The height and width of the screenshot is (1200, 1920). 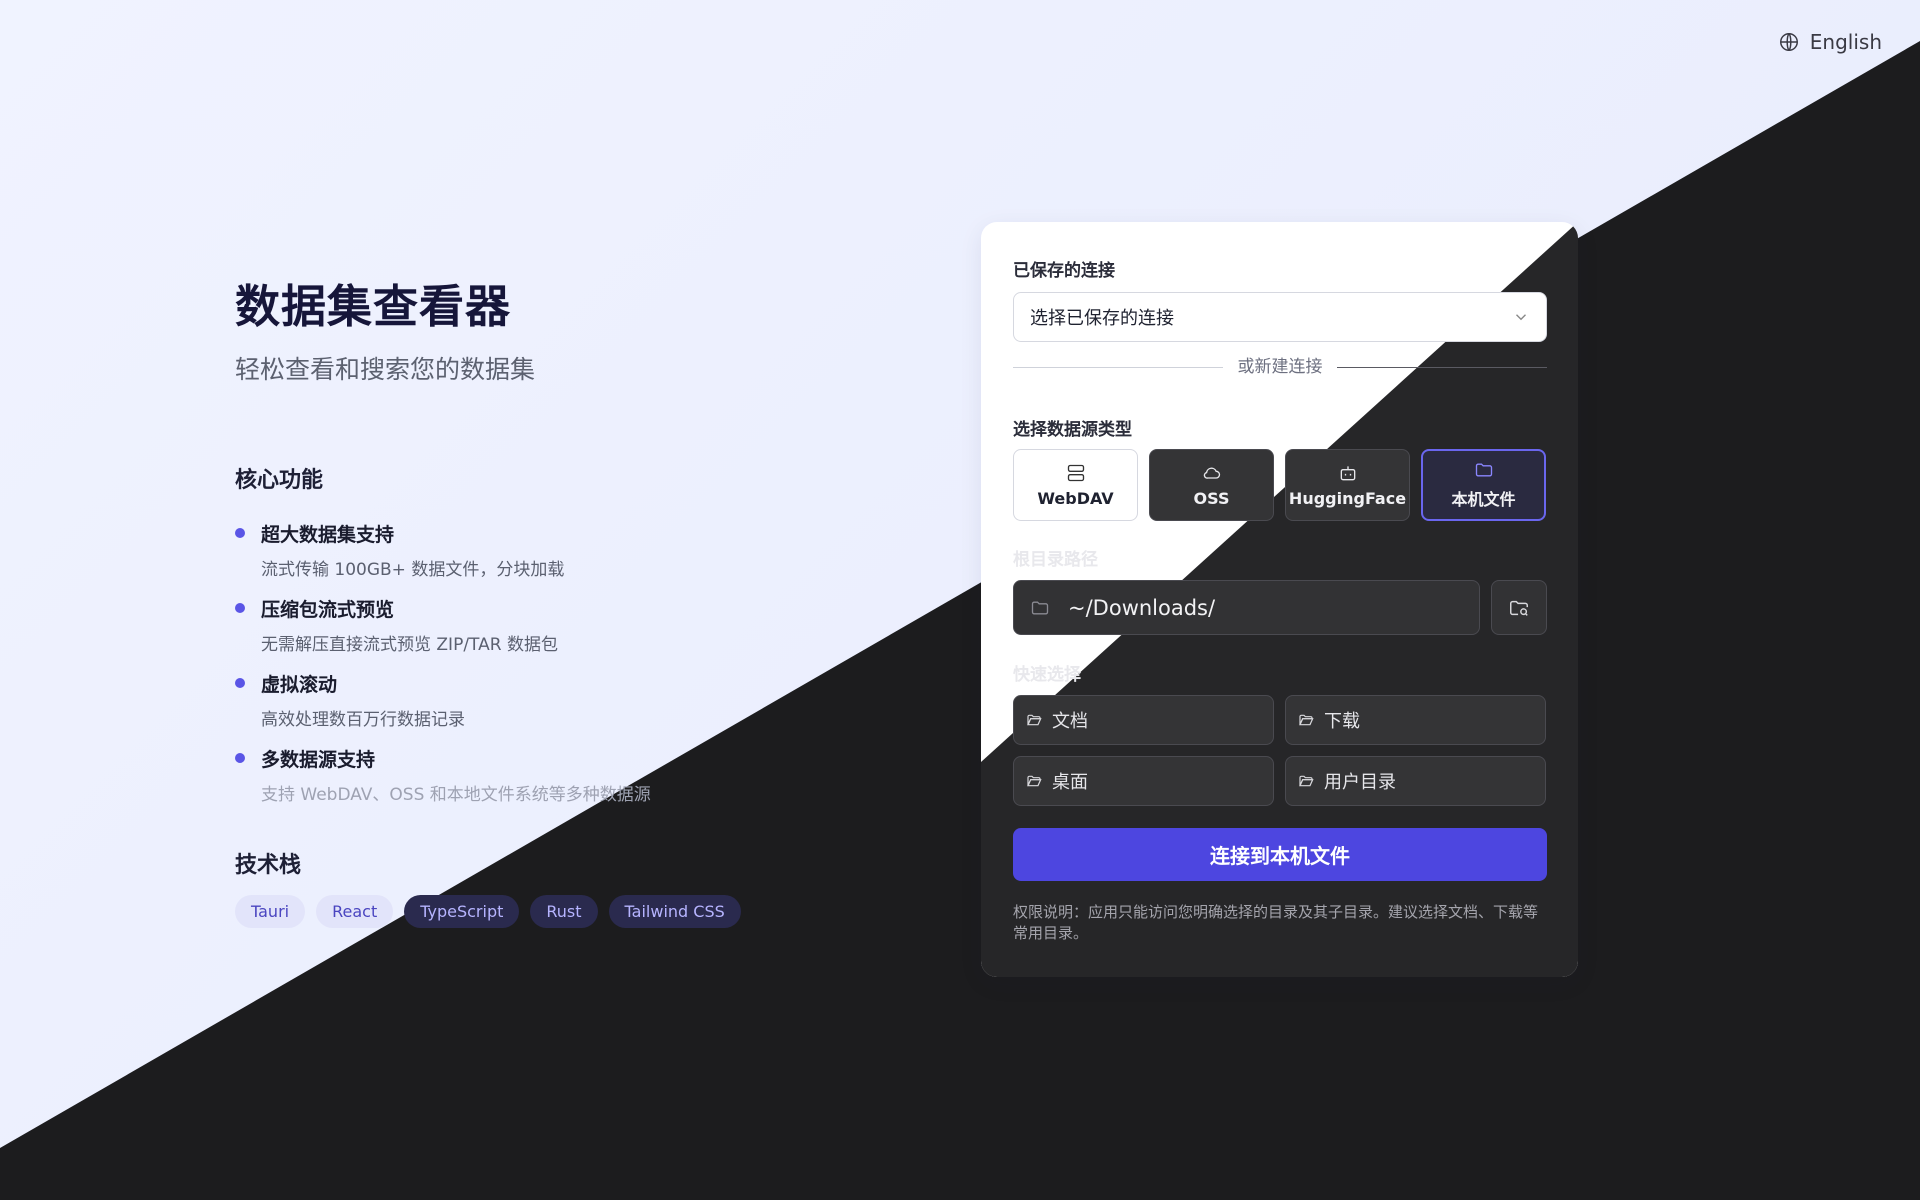 I want to click on page-title: 数据集查看器, so click(x=373, y=306).